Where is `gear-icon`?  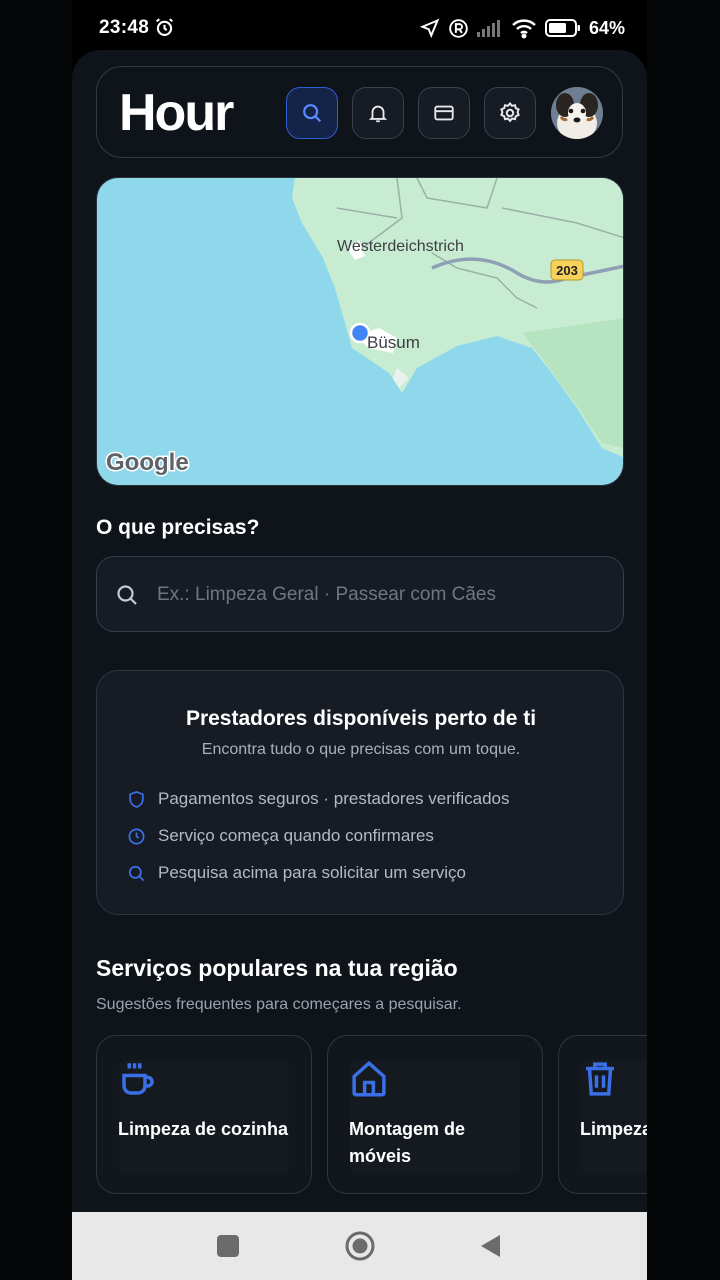
gear-icon is located at coordinates (510, 112).